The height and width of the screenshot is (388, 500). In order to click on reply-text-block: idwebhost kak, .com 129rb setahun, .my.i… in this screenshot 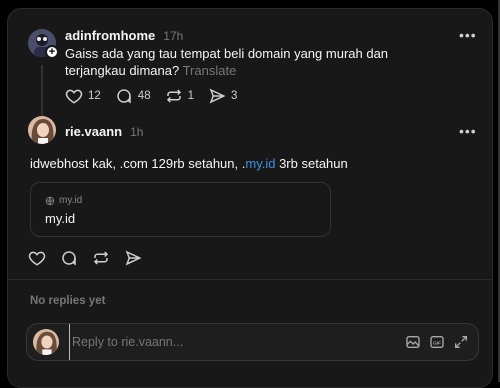, I will do `click(240, 163)`.